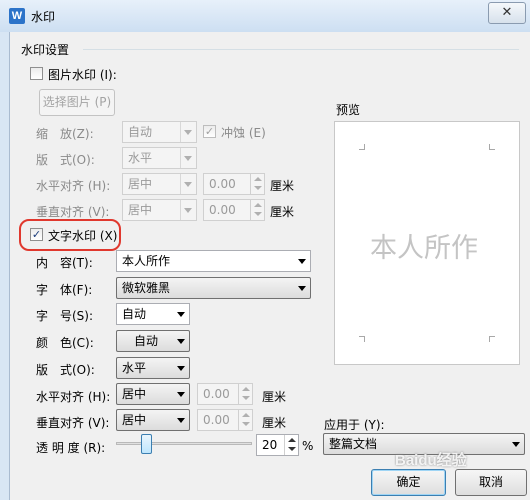 This screenshot has height=500, width=530. Describe the element at coordinates (209, 131) in the screenshot. I see `washout-checkbox: ✓` at that location.